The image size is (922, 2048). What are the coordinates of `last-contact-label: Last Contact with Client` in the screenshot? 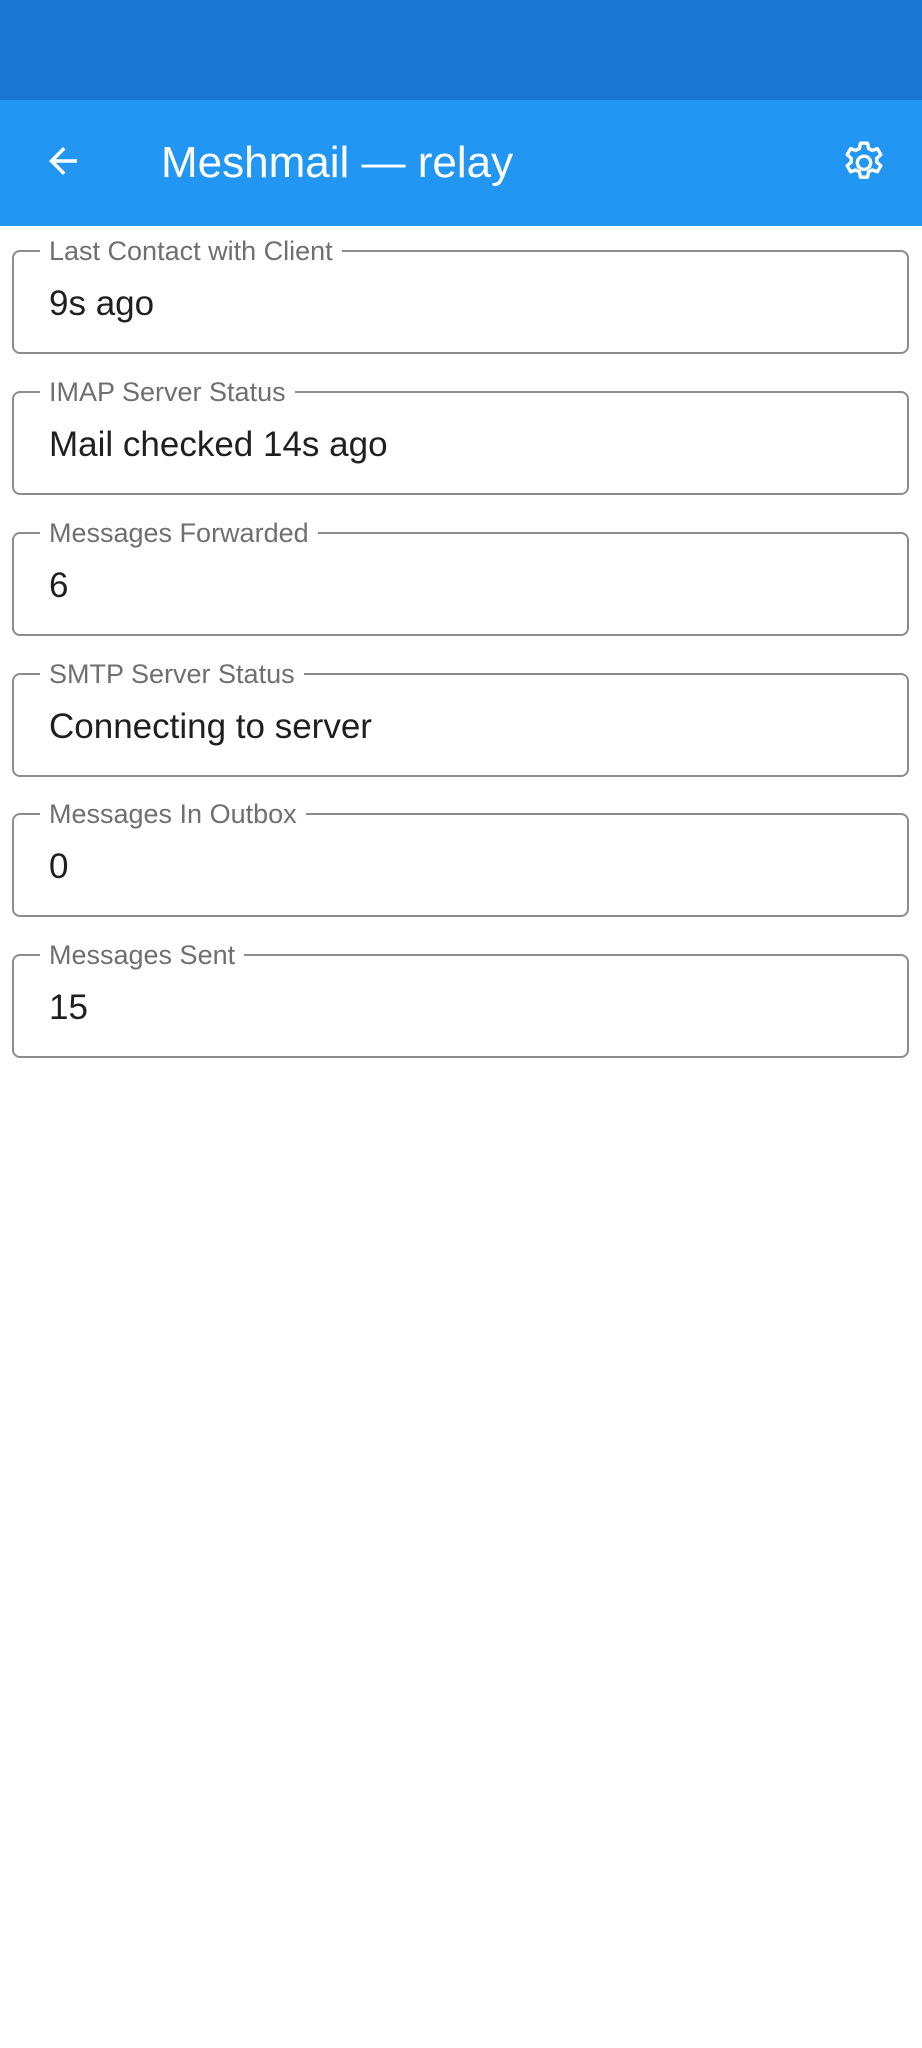 It's located at (191, 251).